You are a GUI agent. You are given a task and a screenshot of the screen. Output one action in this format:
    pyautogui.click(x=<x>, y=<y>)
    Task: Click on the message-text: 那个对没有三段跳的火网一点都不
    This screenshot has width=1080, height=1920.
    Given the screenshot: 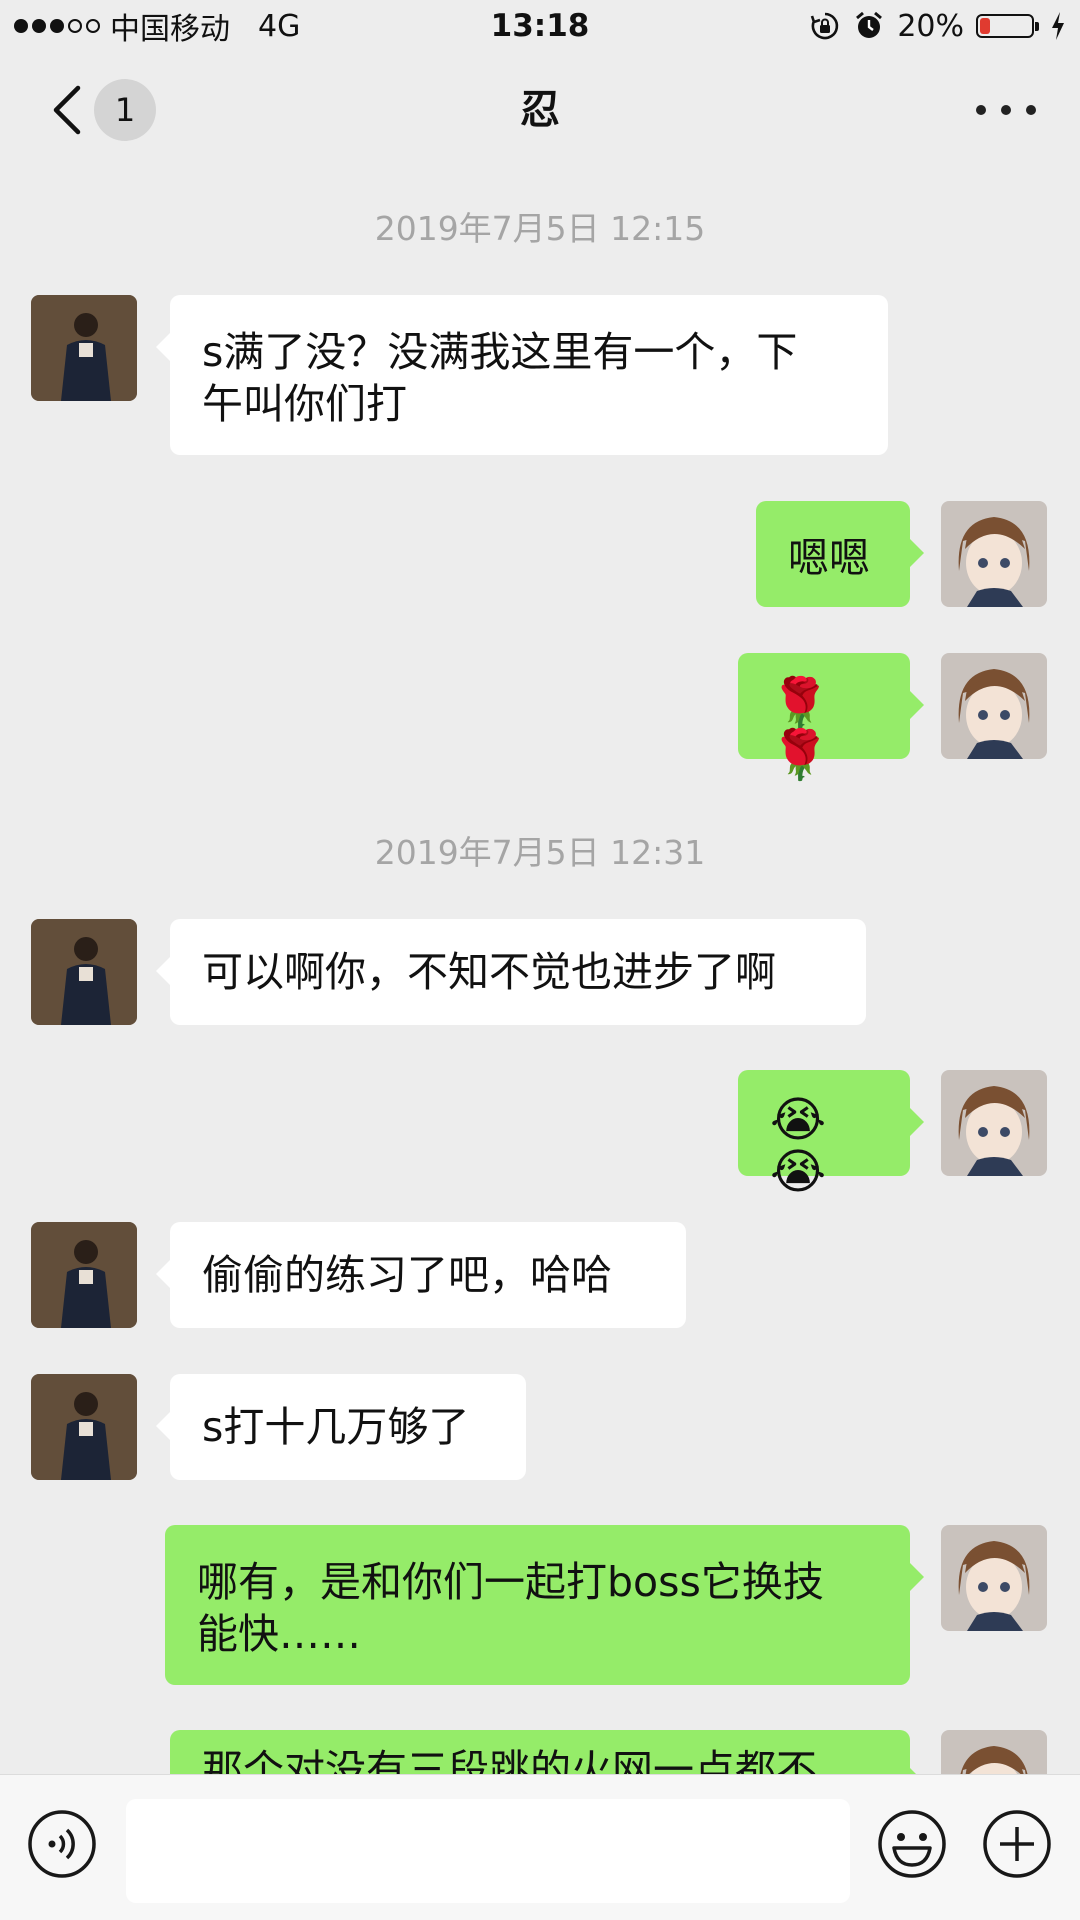 What is the action you would take?
    pyautogui.click(x=509, y=1760)
    